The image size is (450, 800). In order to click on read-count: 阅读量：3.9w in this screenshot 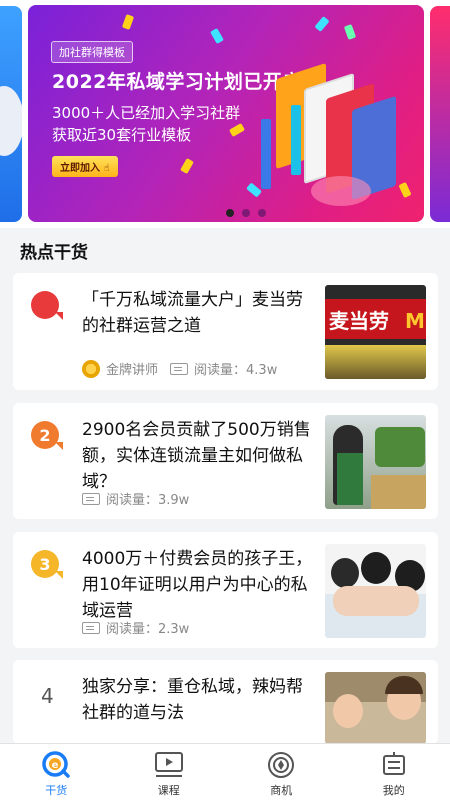, I will do `click(148, 500)`.